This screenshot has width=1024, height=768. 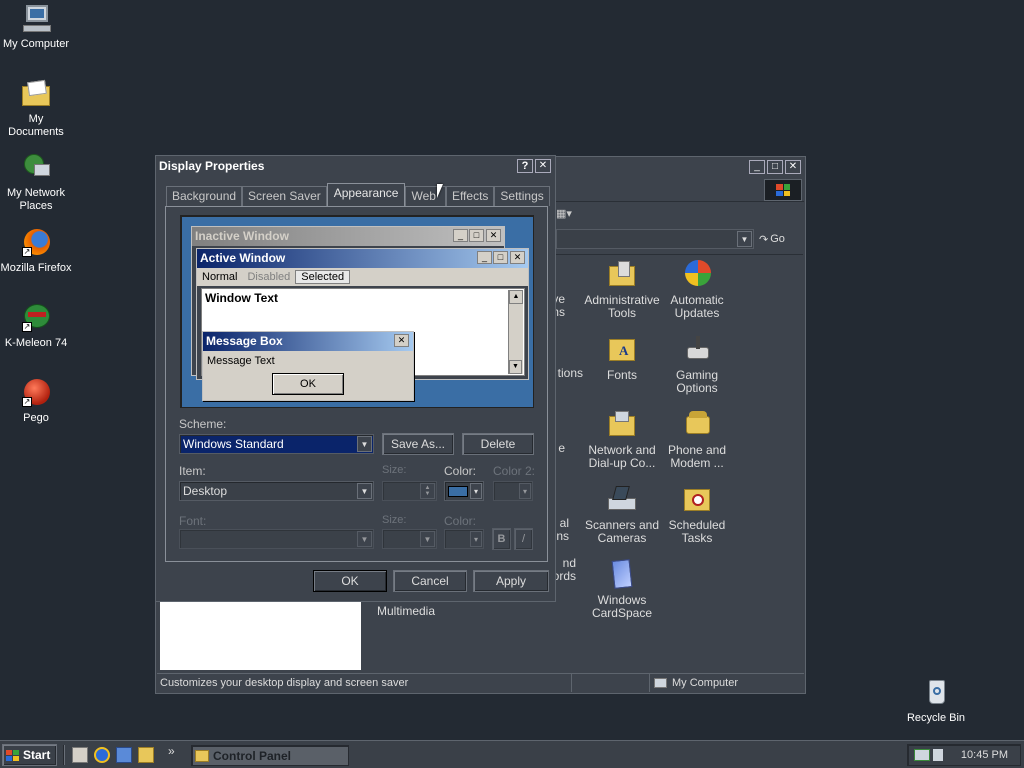 I want to click on start-button: Start, so click(x=29, y=755).